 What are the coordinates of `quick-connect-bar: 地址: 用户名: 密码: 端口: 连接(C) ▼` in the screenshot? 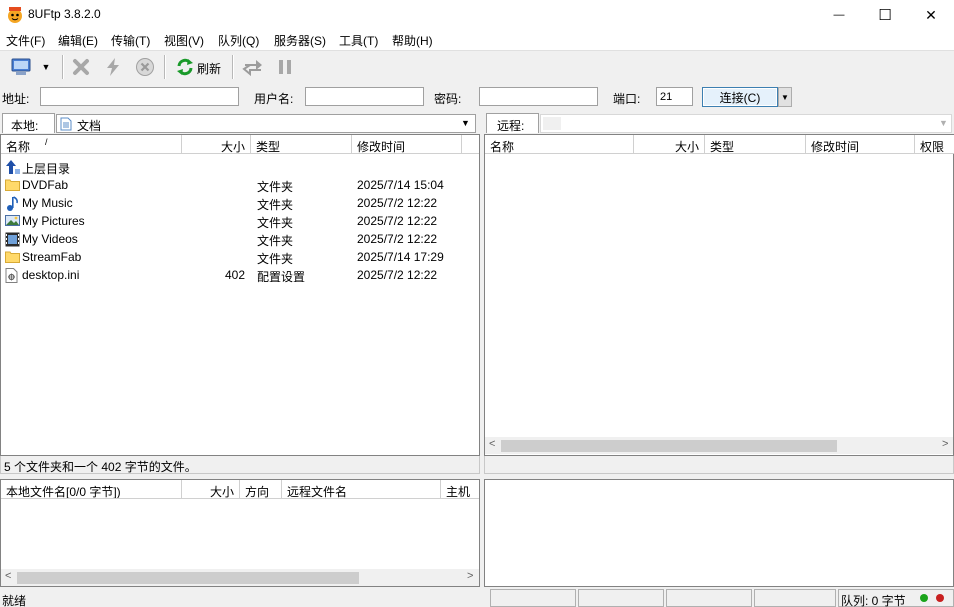 It's located at (477, 96).